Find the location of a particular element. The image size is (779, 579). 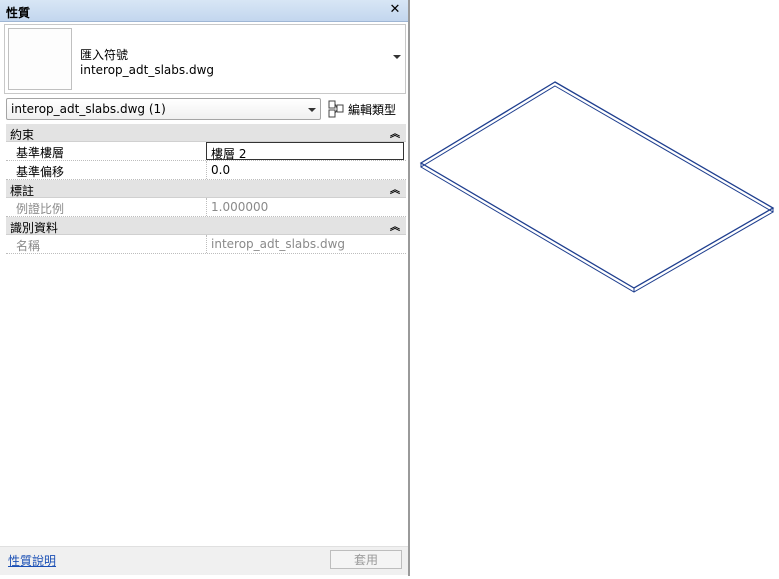

instance-filter-value: interop_adt_slabs.dwg (1) is located at coordinates (88, 109).